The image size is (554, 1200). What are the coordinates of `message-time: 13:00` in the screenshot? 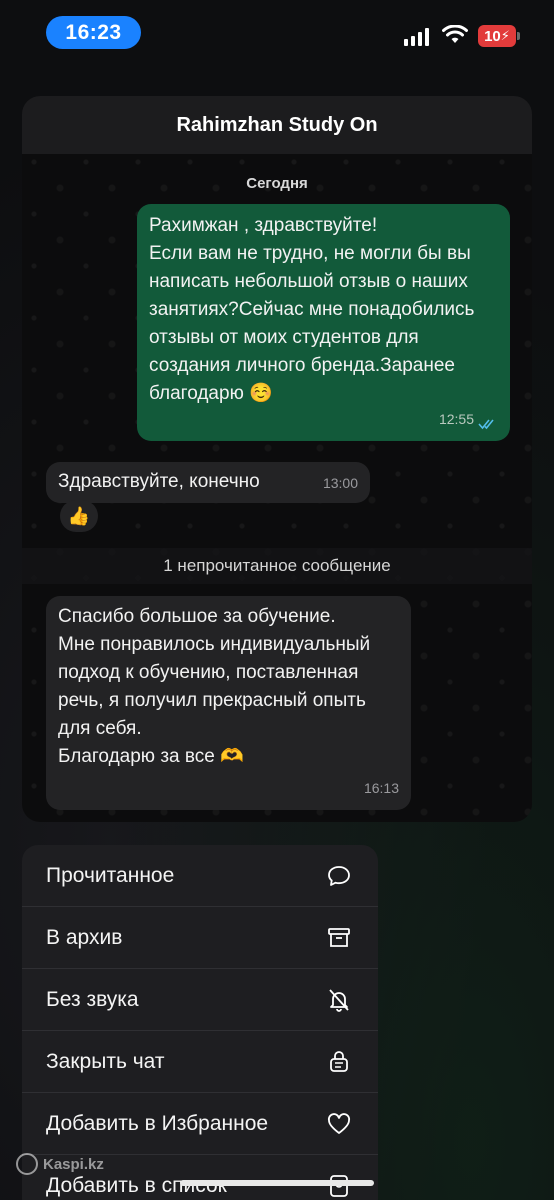 It's located at (340, 483).